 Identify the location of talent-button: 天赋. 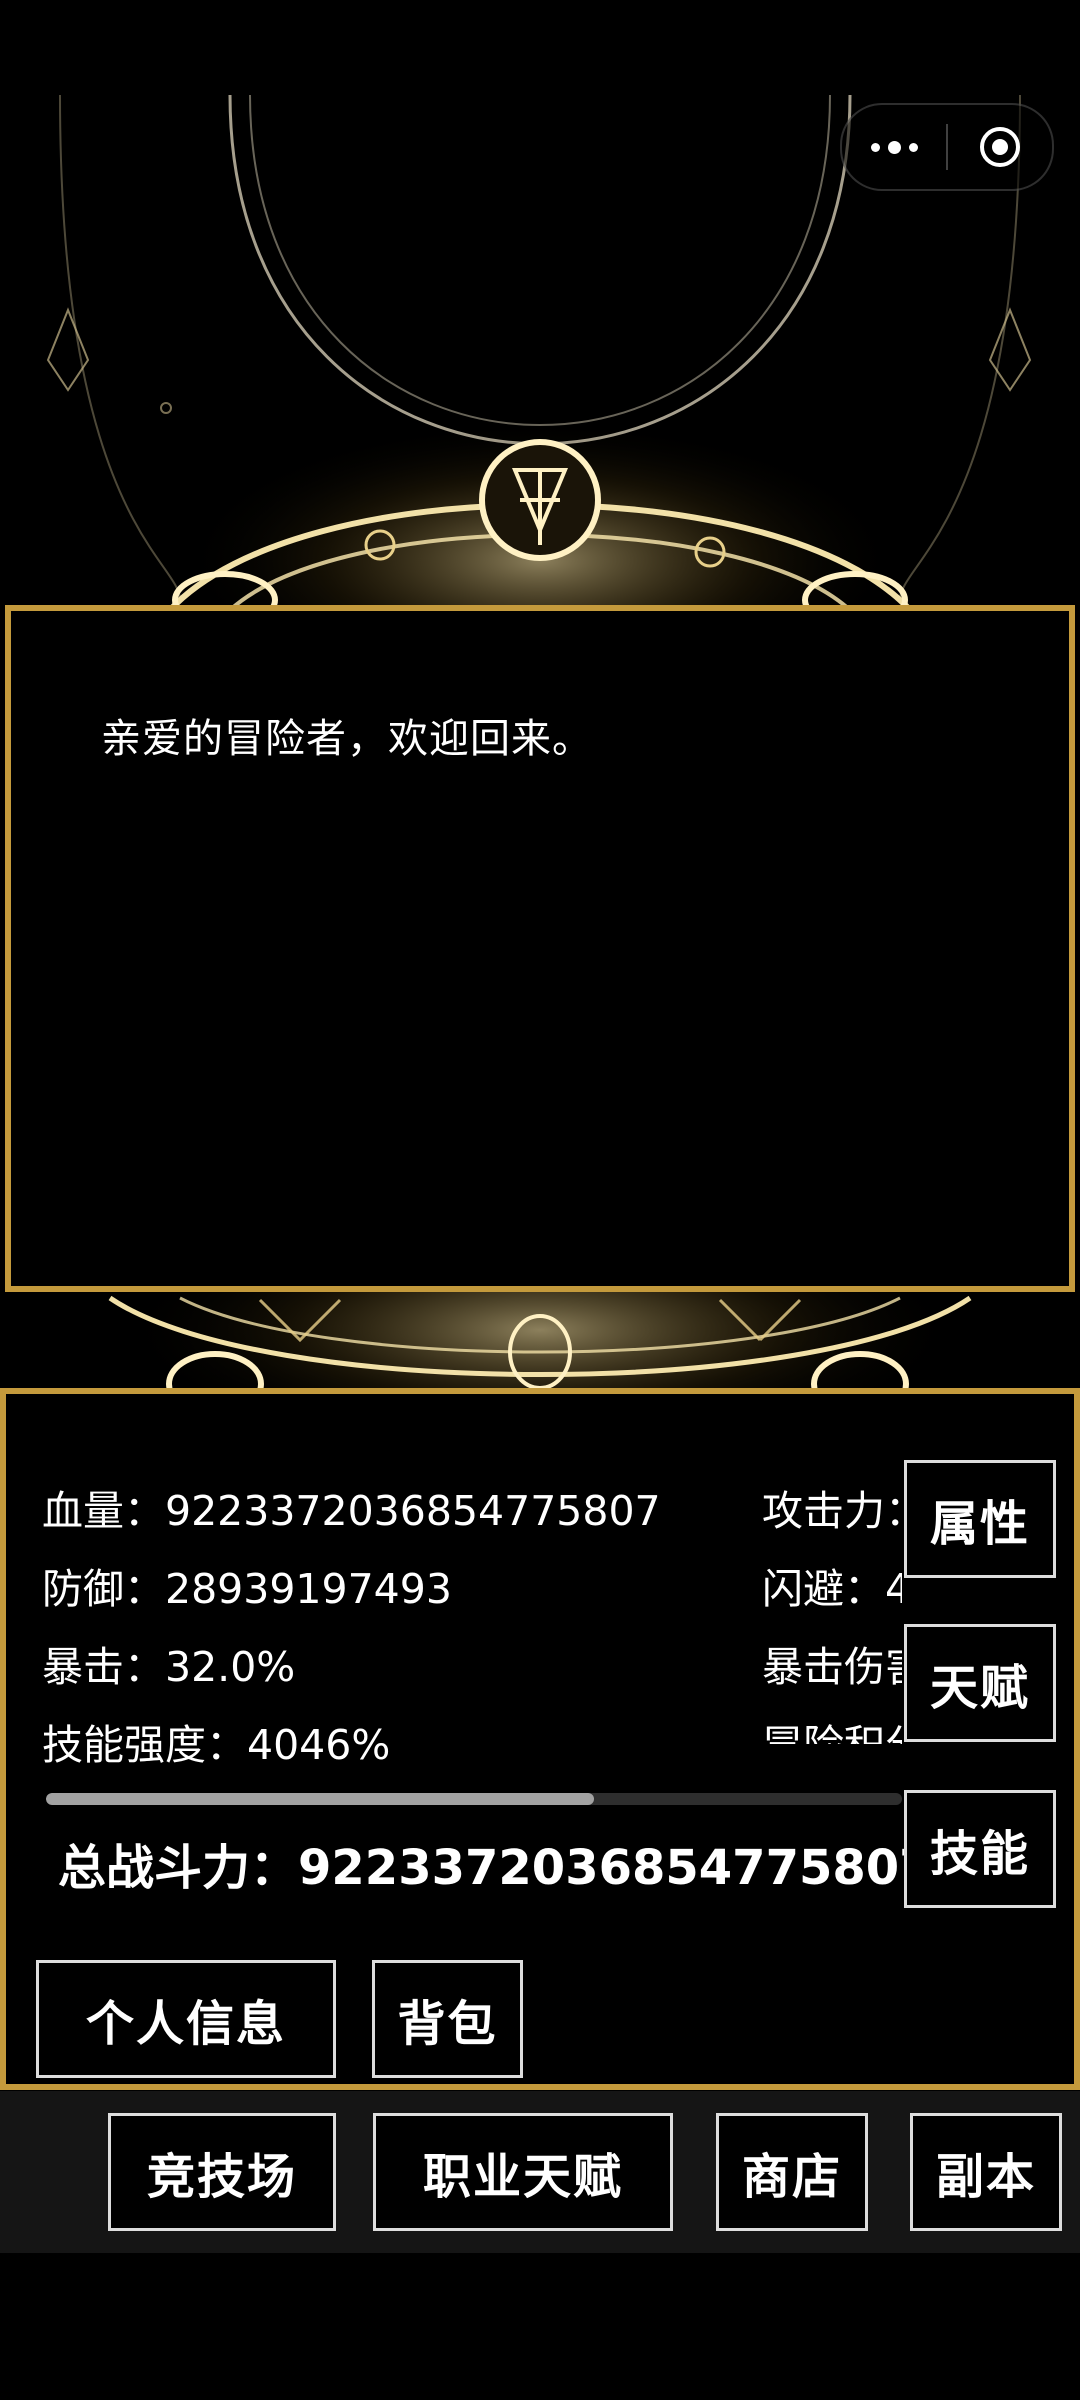
(980, 1683).